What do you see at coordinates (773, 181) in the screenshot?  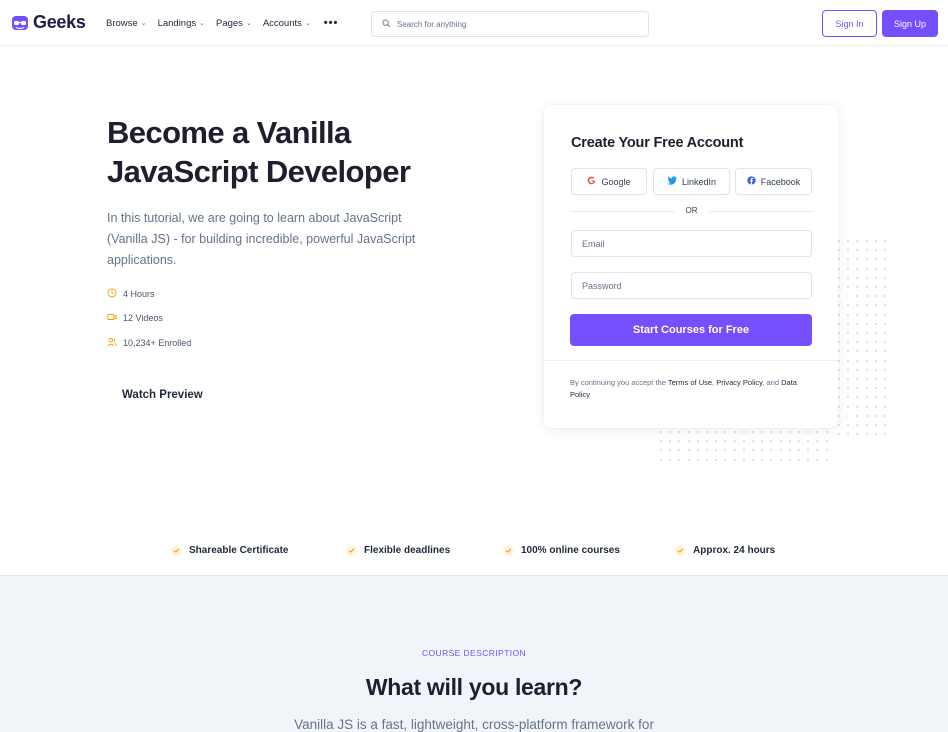 I see `facebook-signup-button: Facebook` at bounding box center [773, 181].